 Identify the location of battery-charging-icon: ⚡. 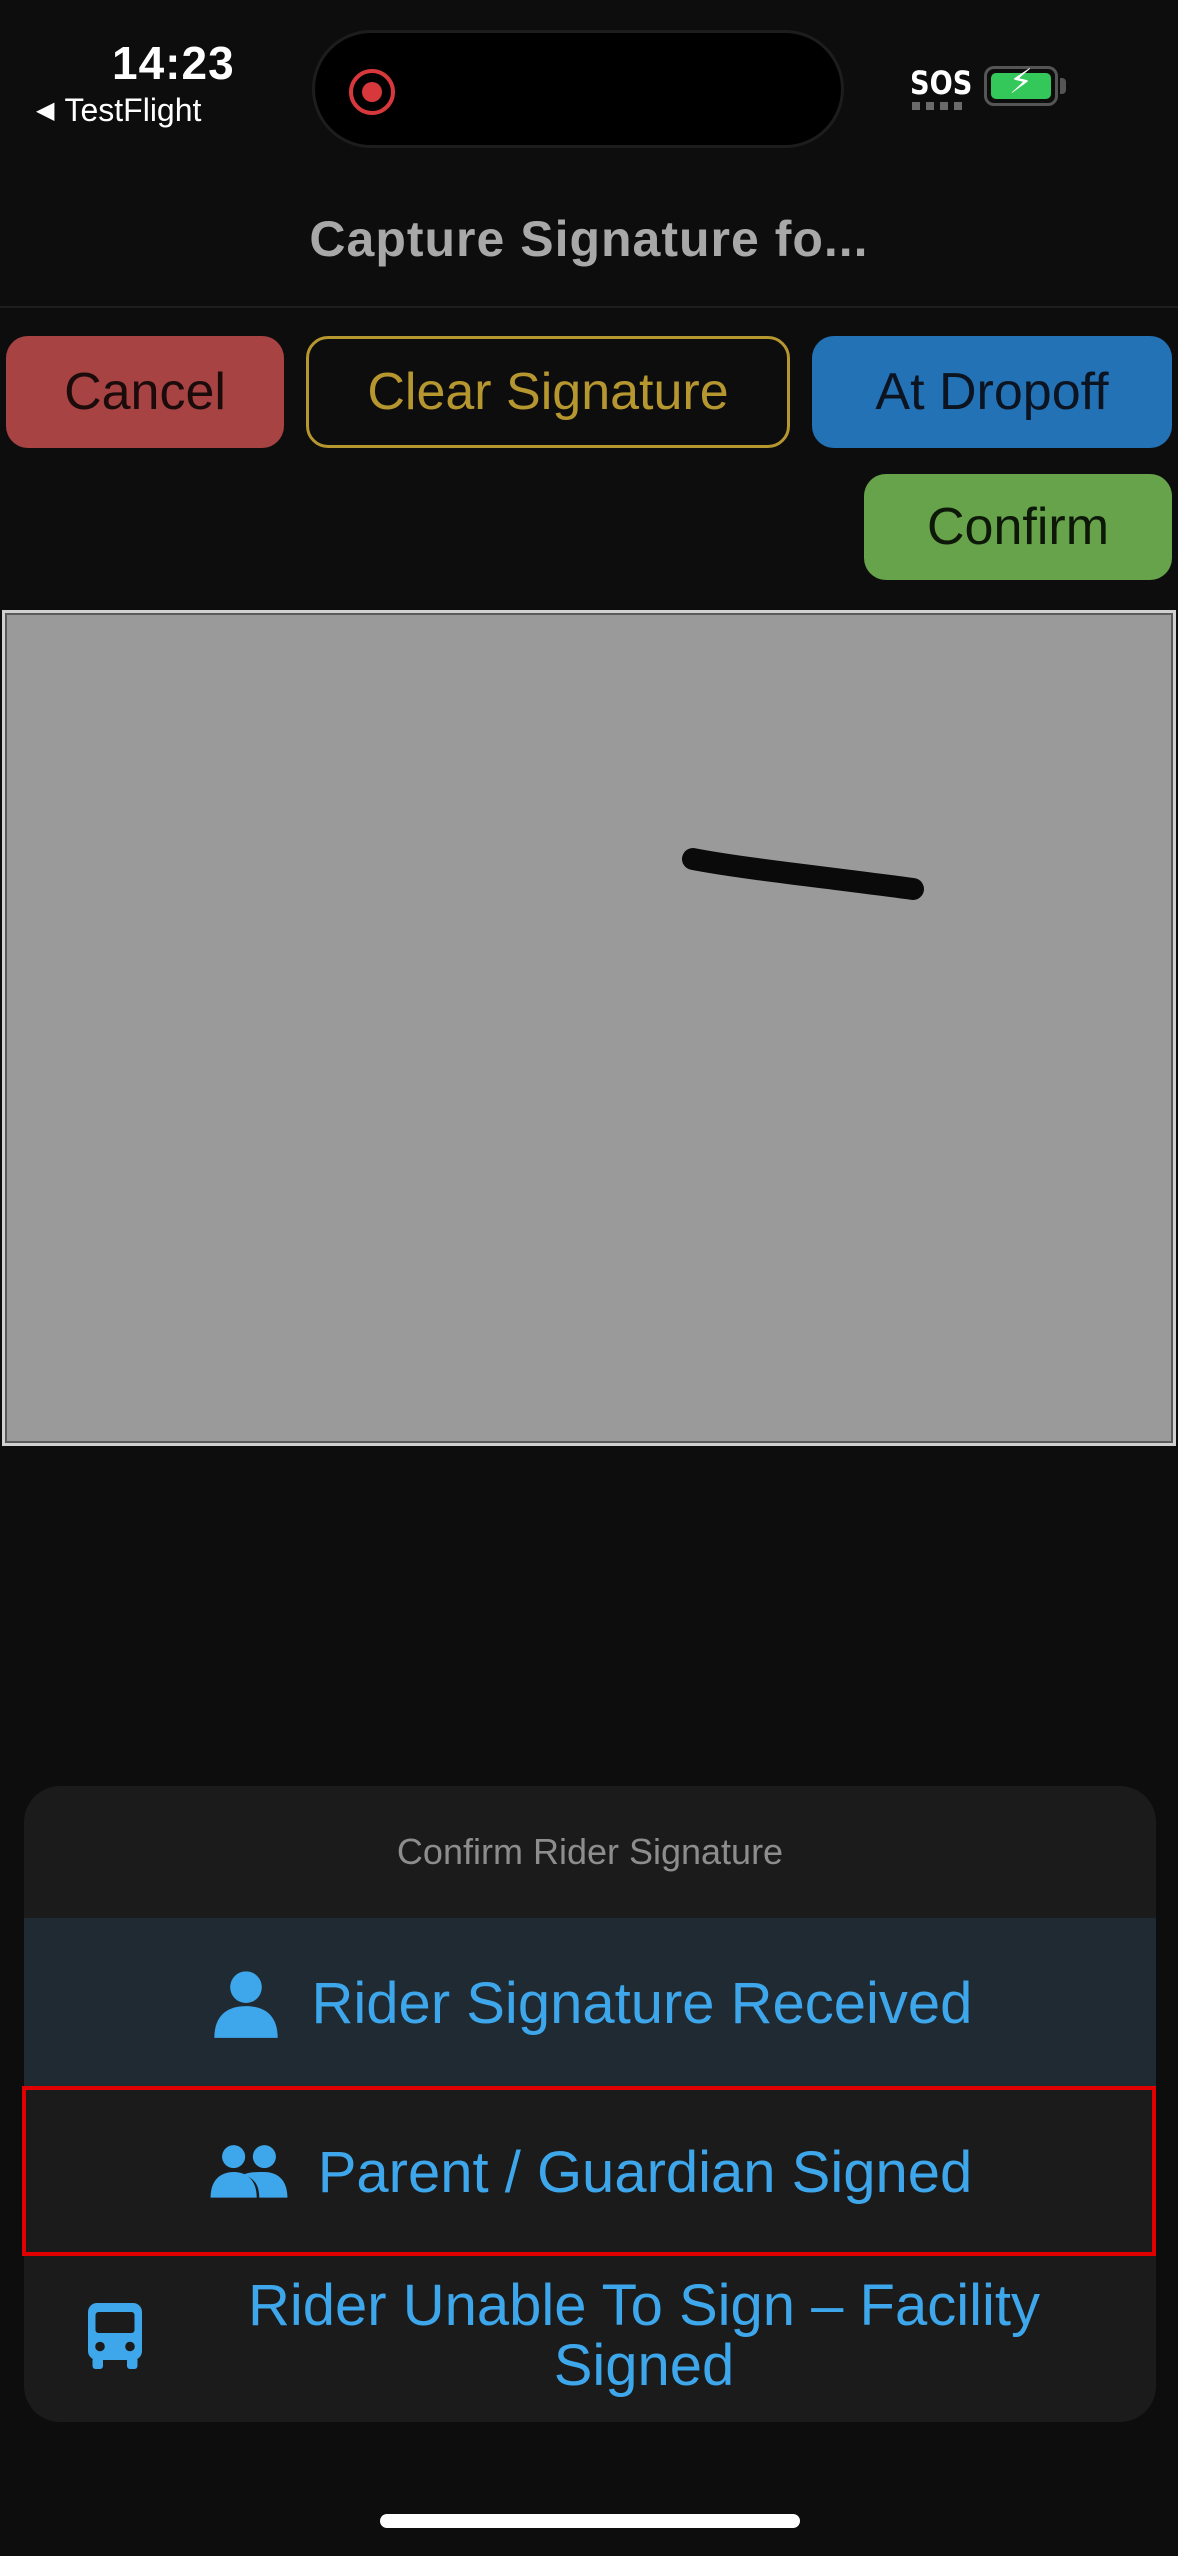
(1021, 85).